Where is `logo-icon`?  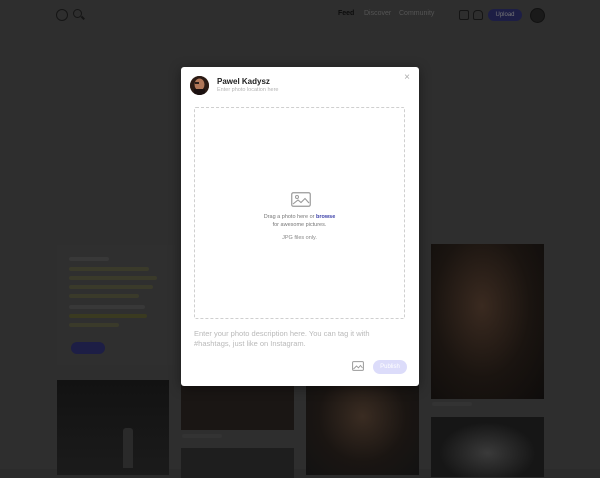 logo-icon is located at coordinates (62, 15).